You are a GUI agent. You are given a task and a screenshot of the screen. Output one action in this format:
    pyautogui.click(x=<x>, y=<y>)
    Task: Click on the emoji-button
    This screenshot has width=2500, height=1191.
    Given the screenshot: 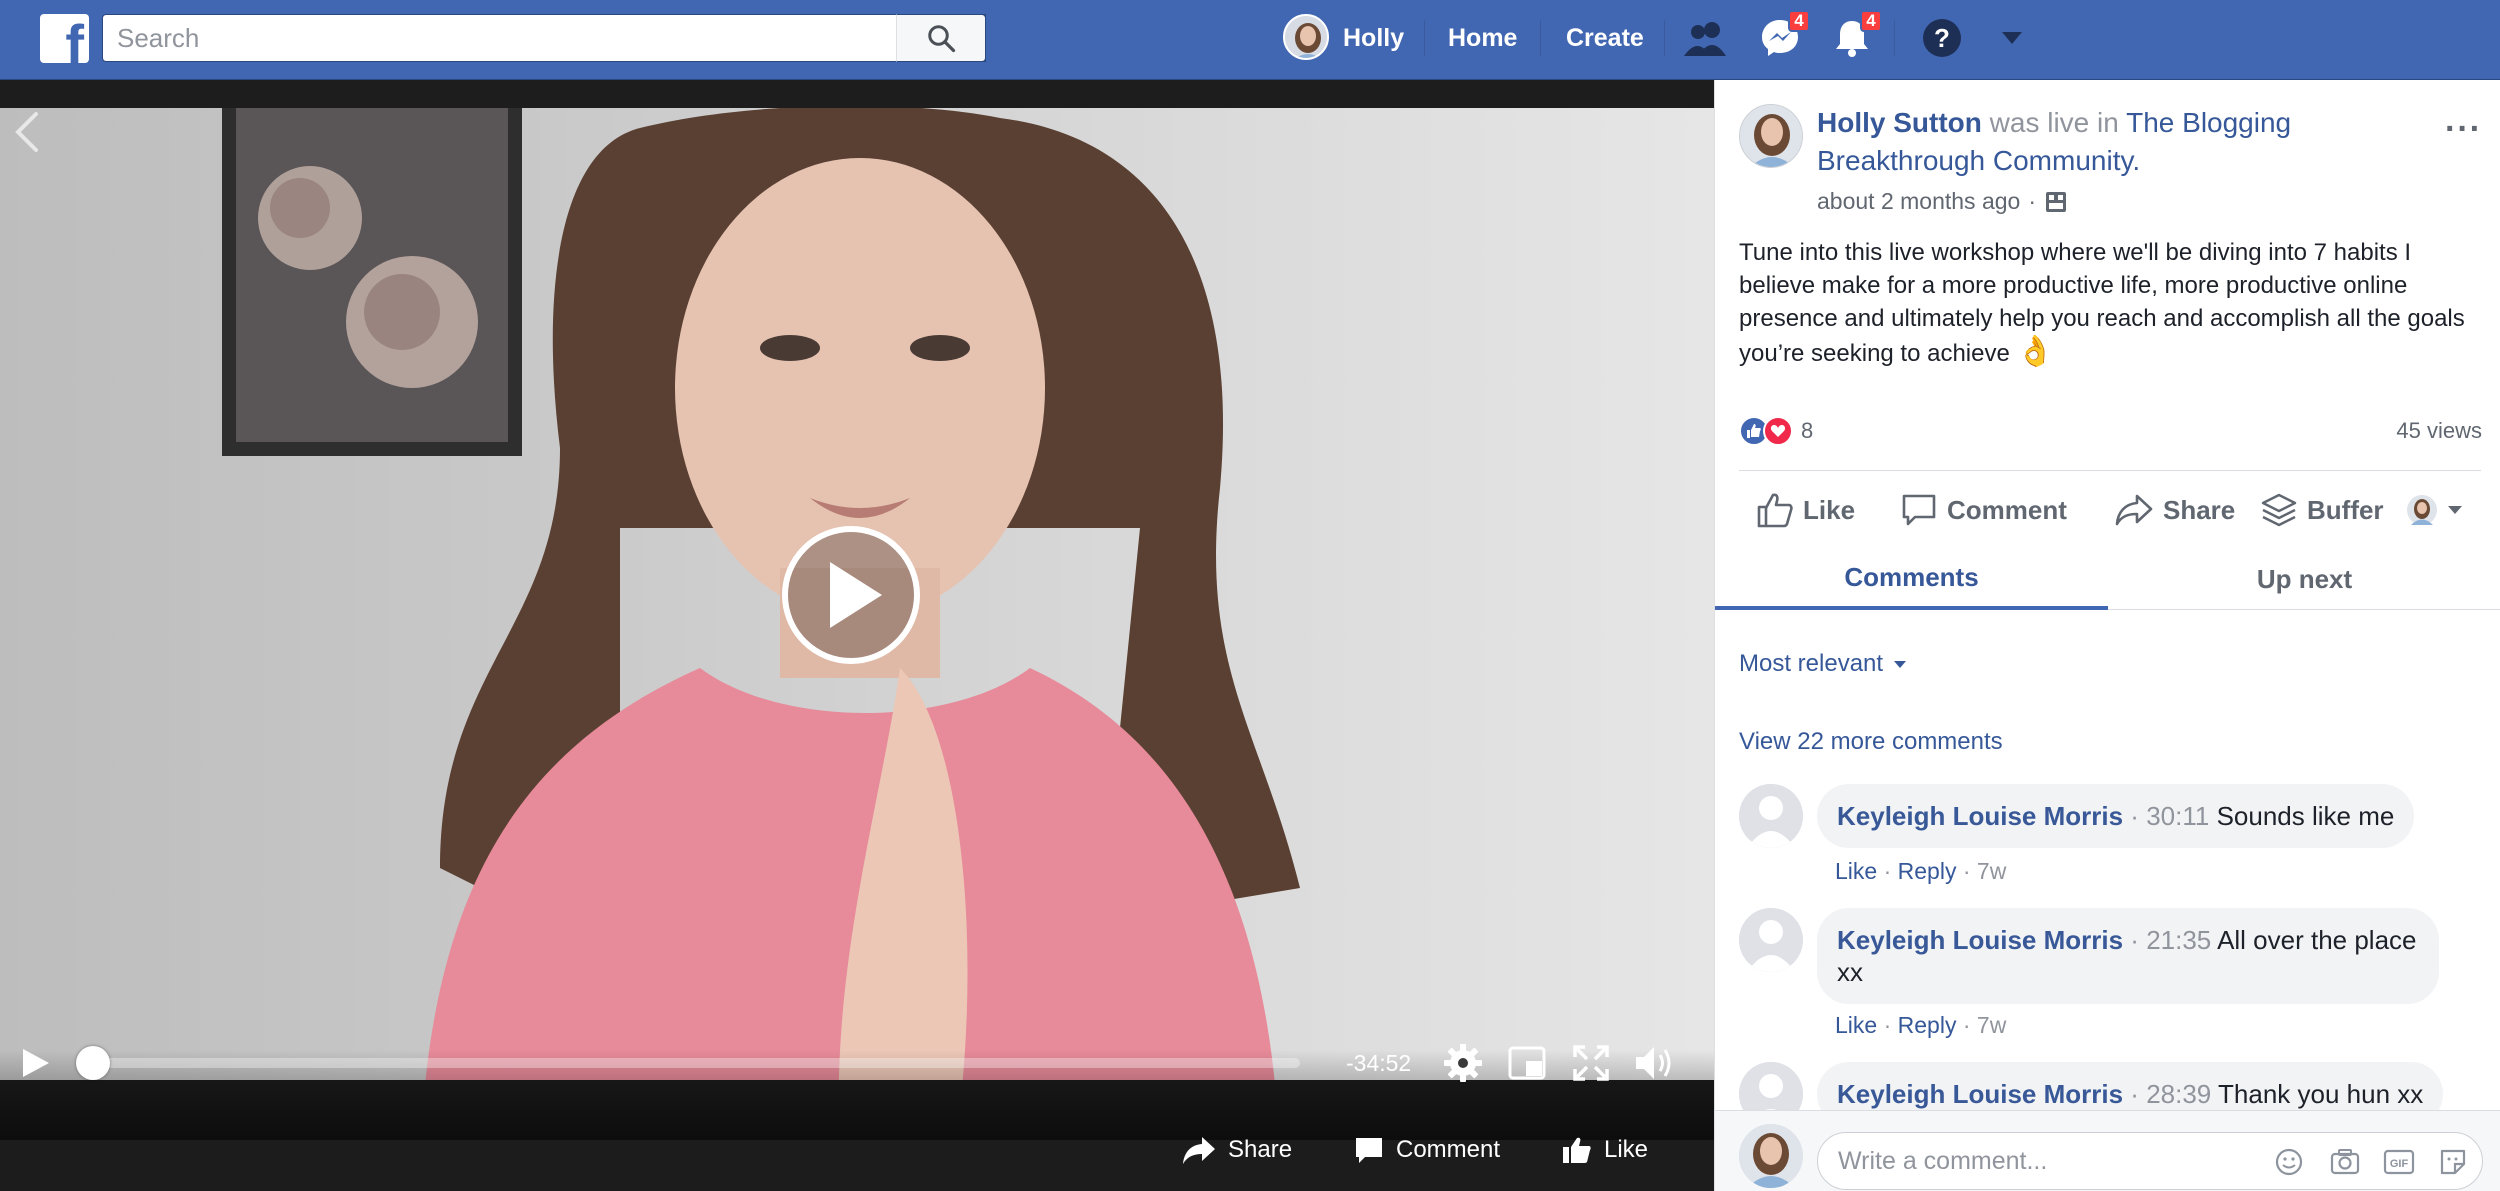 What is the action you would take?
    pyautogui.click(x=2289, y=1162)
    